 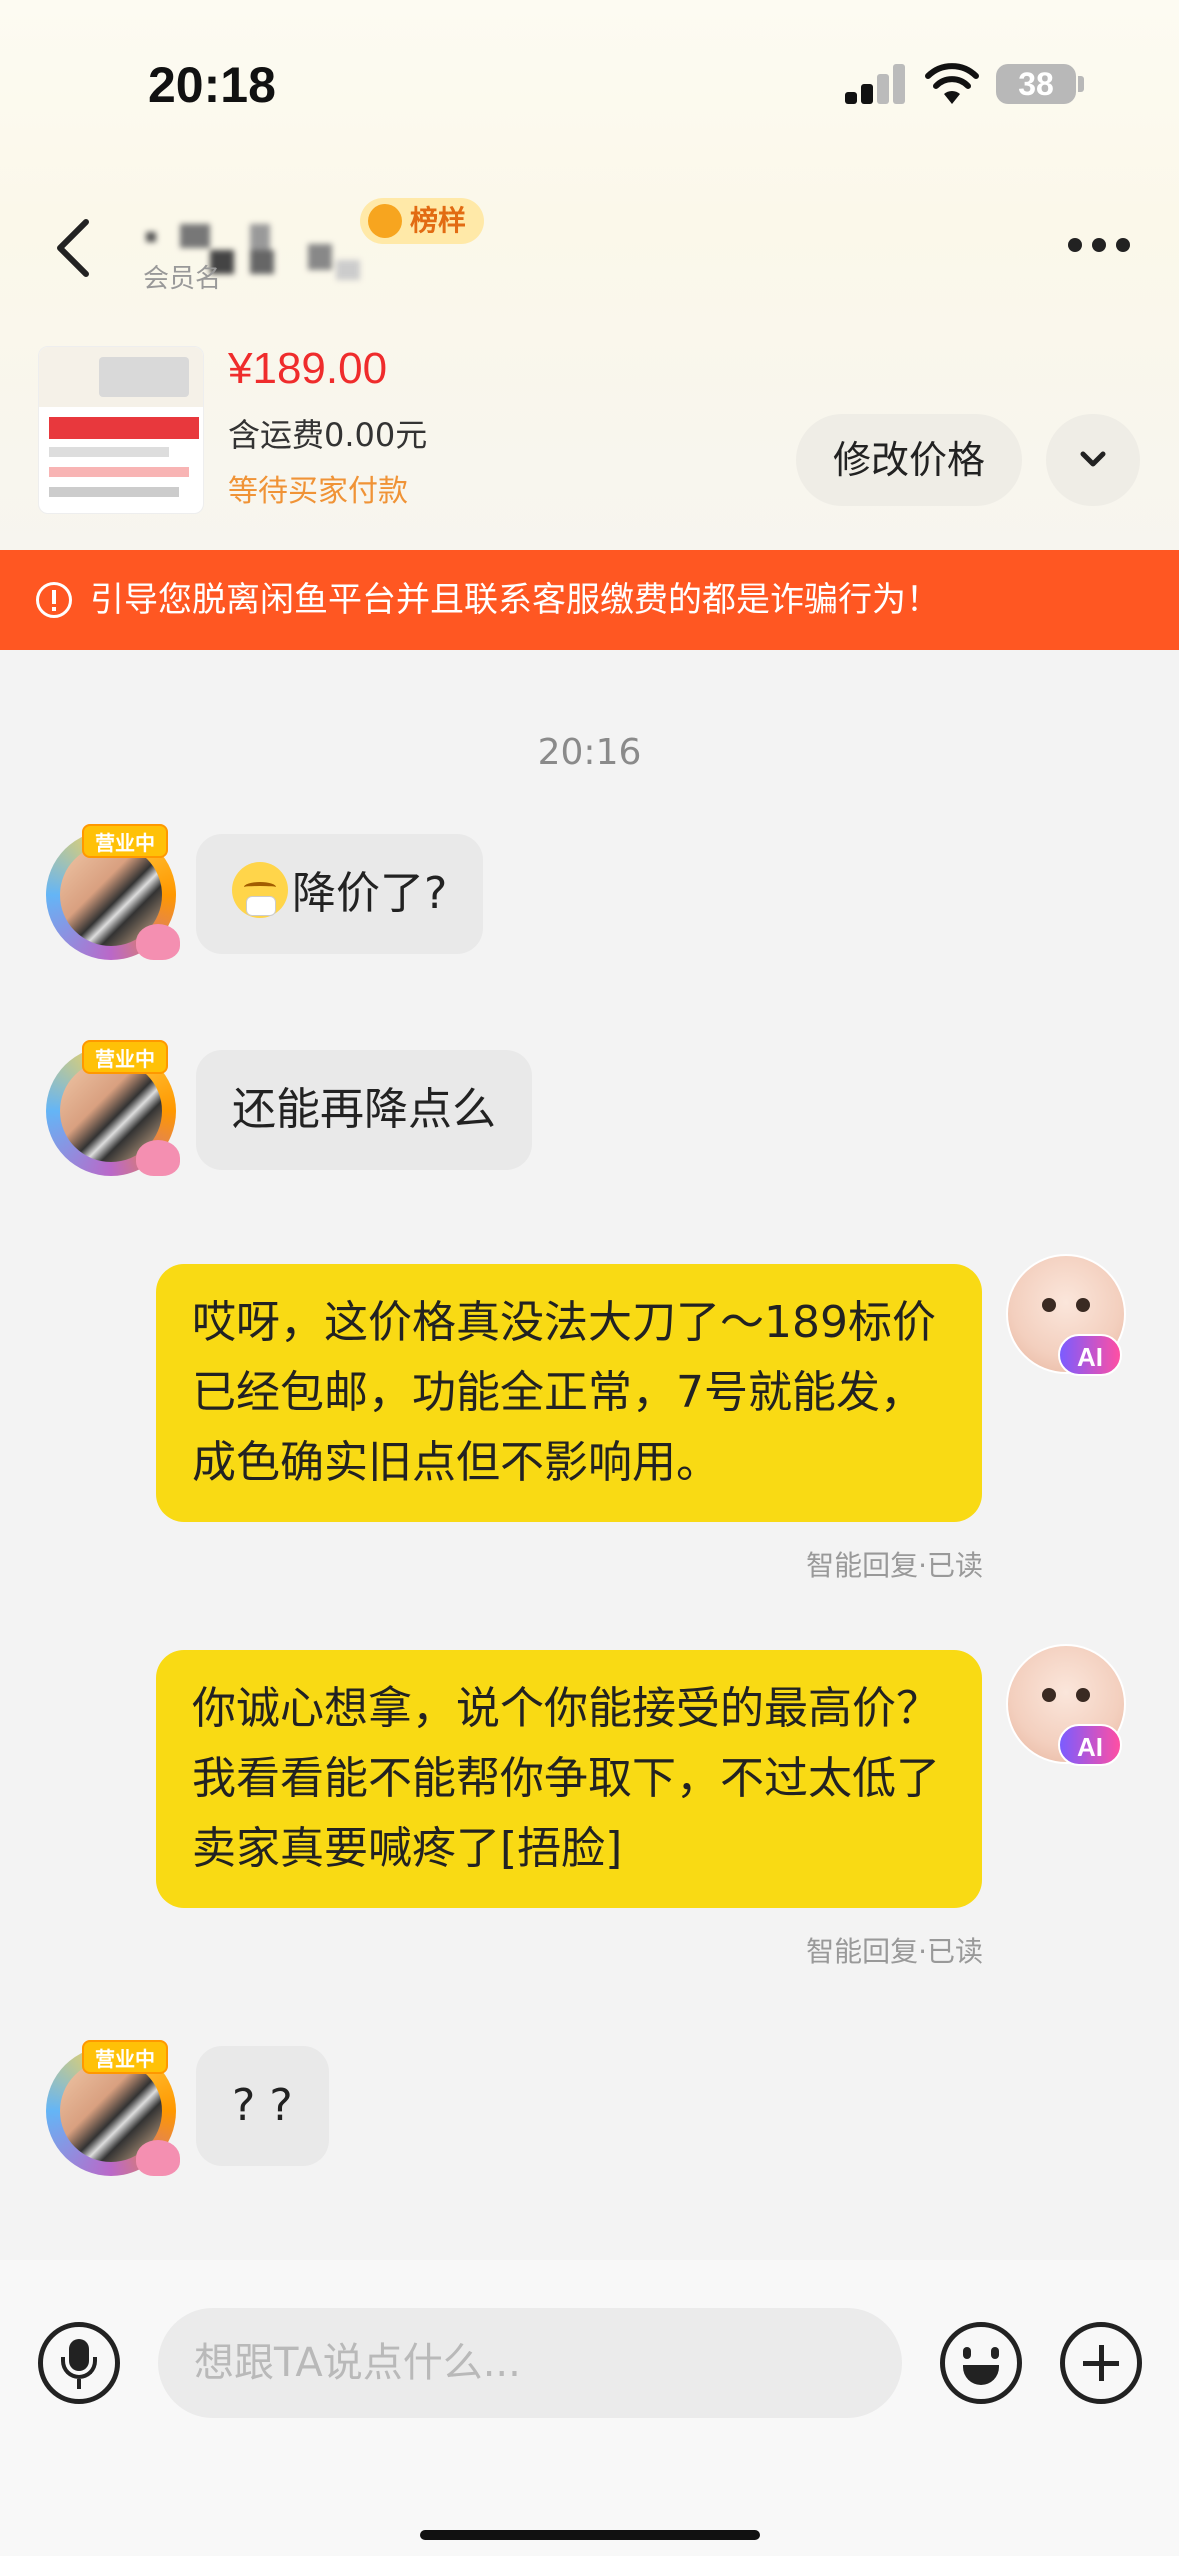 I want to click on message-text: 还能再降点么, so click(x=364, y=1109).